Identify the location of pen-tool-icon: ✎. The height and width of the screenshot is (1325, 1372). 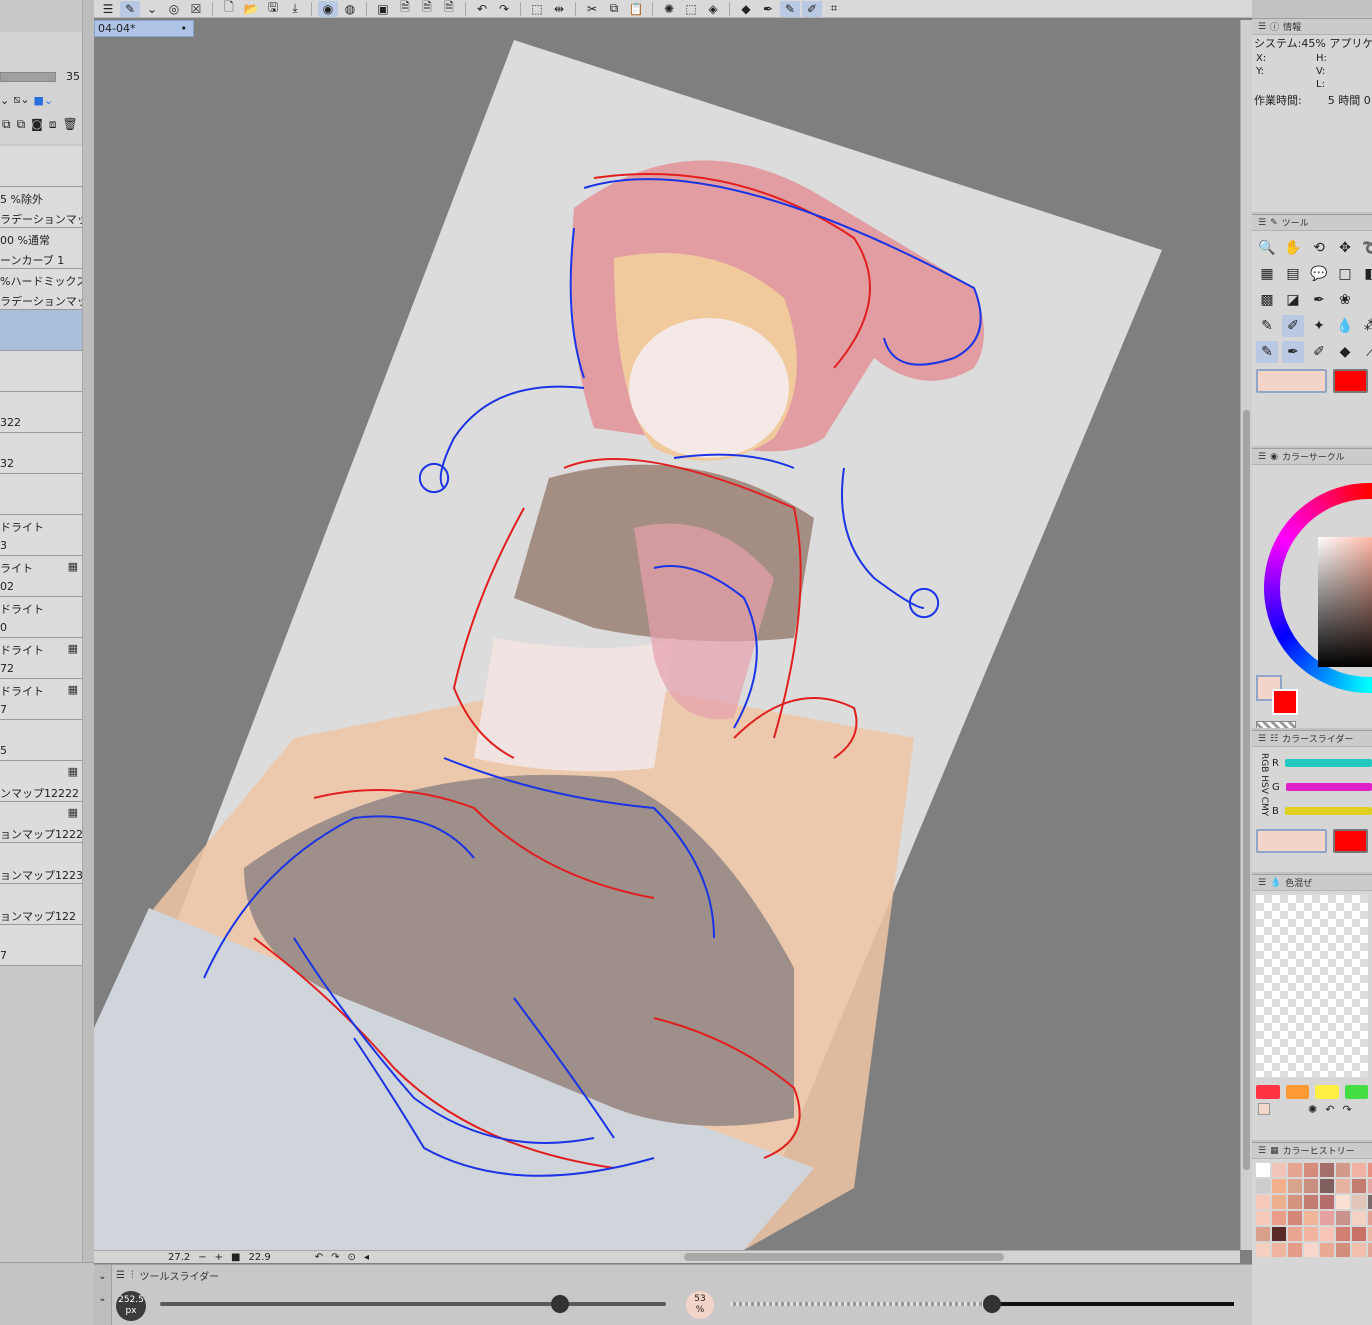
(1267, 326).